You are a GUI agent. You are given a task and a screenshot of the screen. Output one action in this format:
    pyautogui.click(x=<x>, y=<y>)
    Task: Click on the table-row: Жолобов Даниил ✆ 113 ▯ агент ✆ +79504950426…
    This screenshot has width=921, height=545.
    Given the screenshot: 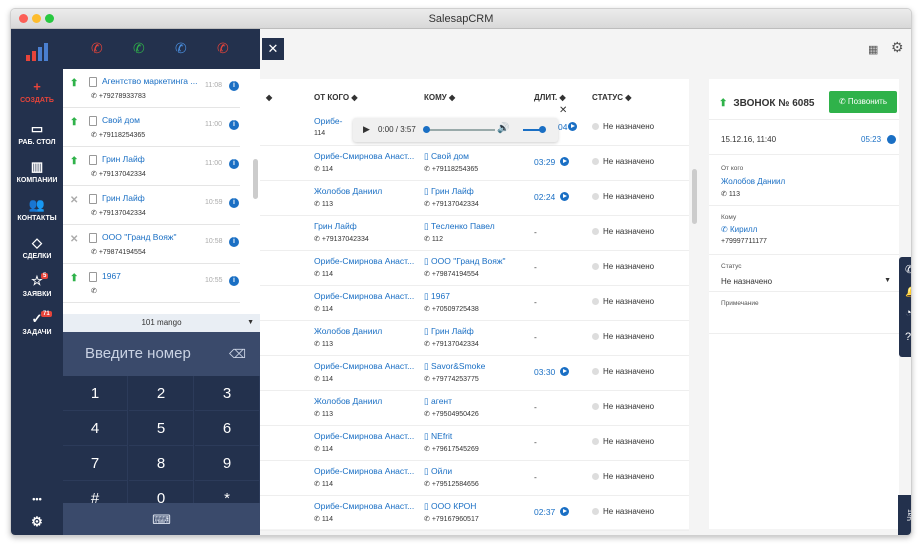 What is the action you would take?
    pyautogui.click(x=474, y=408)
    